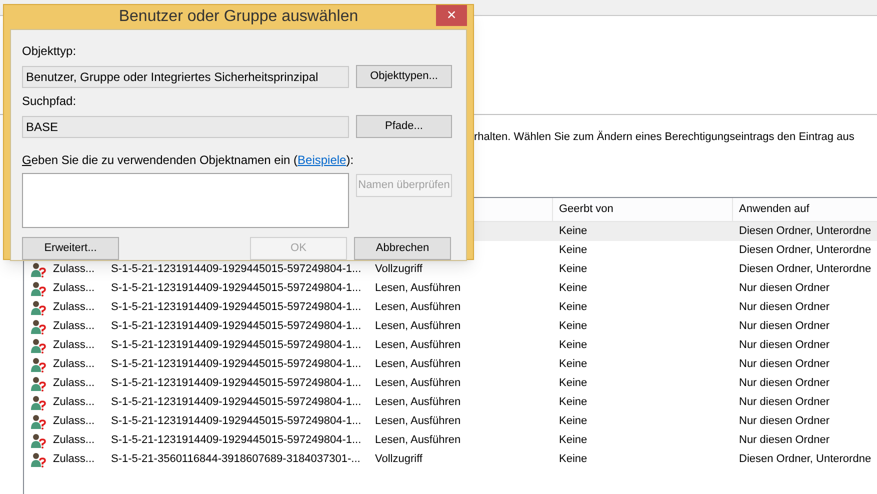 This screenshot has width=877, height=494. Describe the element at coordinates (50, 51) in the screenshot. I see `field-label: Objekttyp:` at that location.